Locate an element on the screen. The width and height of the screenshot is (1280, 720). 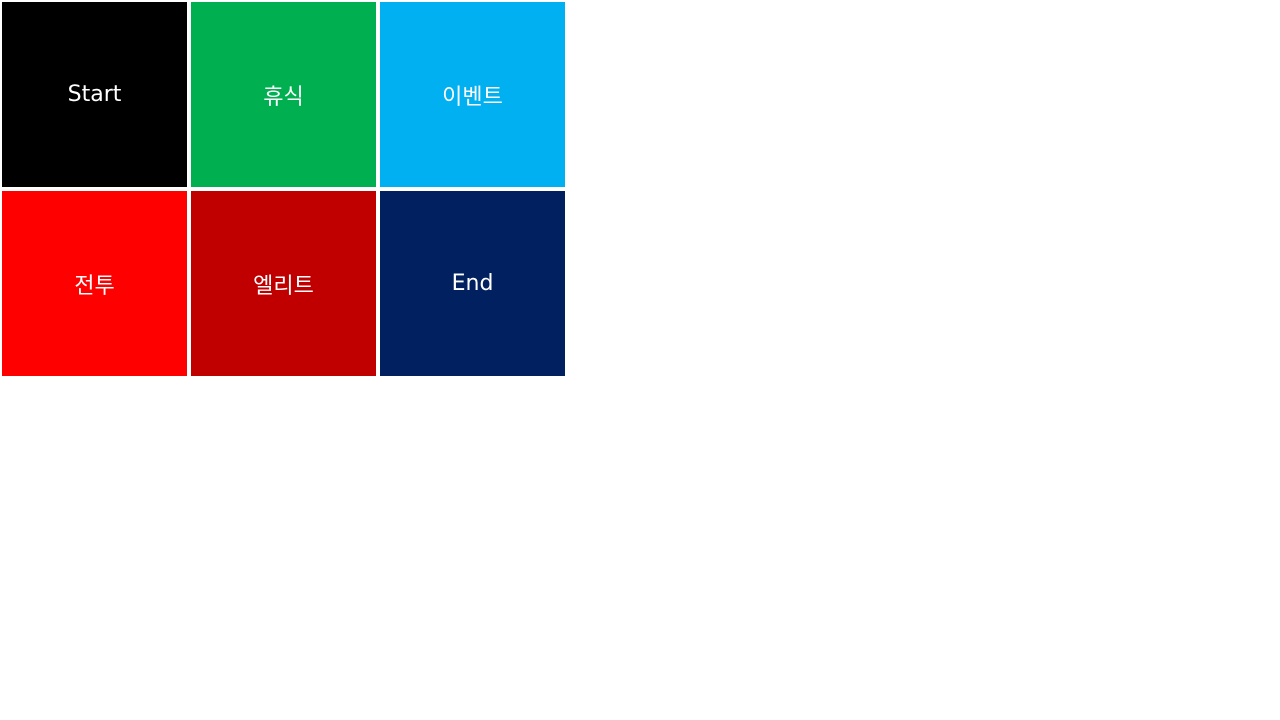
tile-label: End is located at coordinates (472, 283).